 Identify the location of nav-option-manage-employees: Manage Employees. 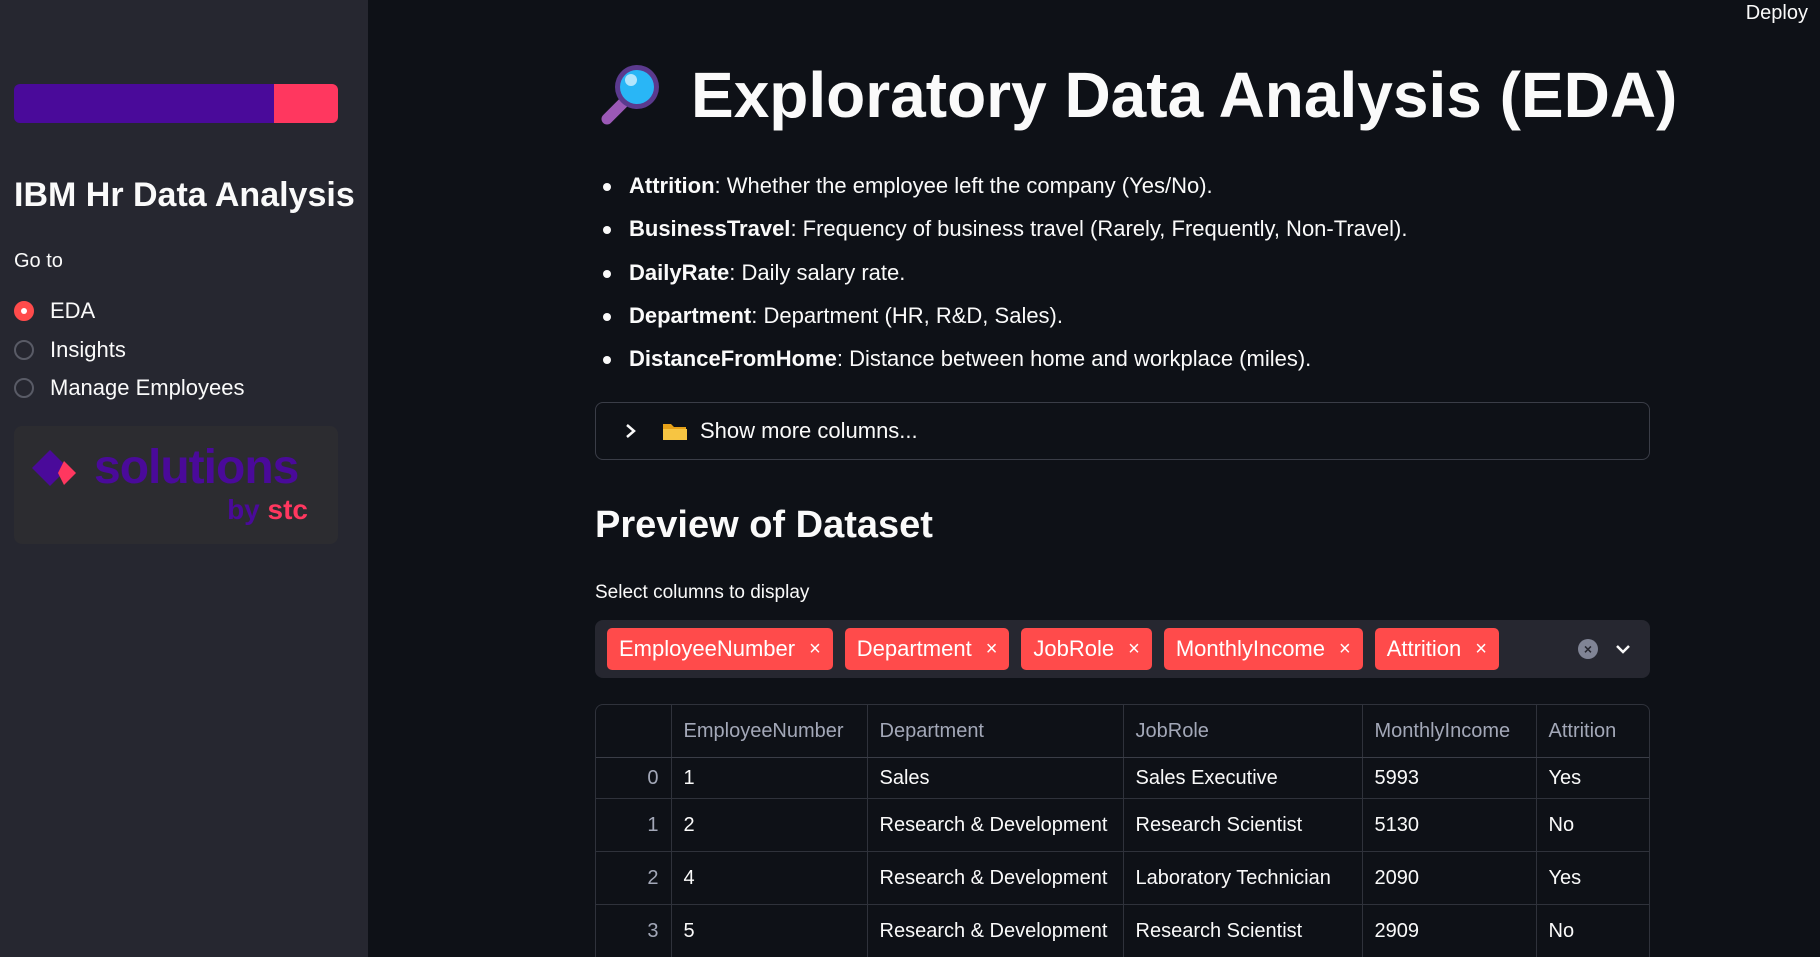
(129, 388).